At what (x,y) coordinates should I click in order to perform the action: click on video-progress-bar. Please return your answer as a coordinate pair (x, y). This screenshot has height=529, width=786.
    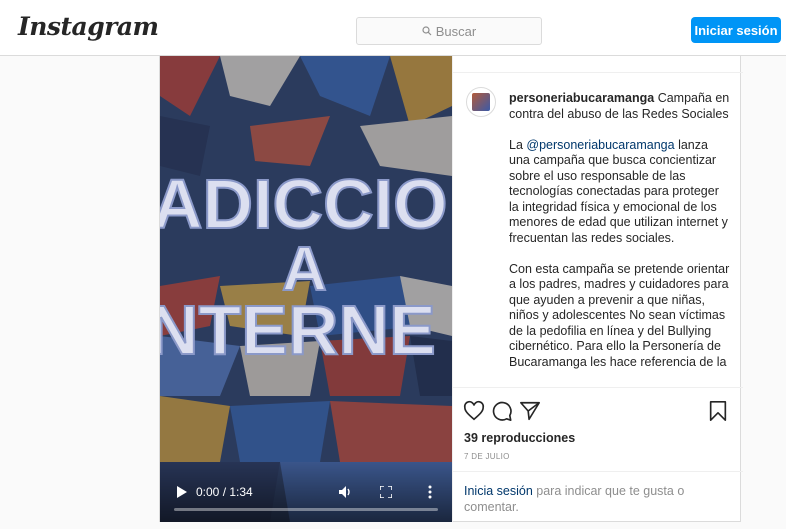
    Looking at the image, I should click on (306, 509).